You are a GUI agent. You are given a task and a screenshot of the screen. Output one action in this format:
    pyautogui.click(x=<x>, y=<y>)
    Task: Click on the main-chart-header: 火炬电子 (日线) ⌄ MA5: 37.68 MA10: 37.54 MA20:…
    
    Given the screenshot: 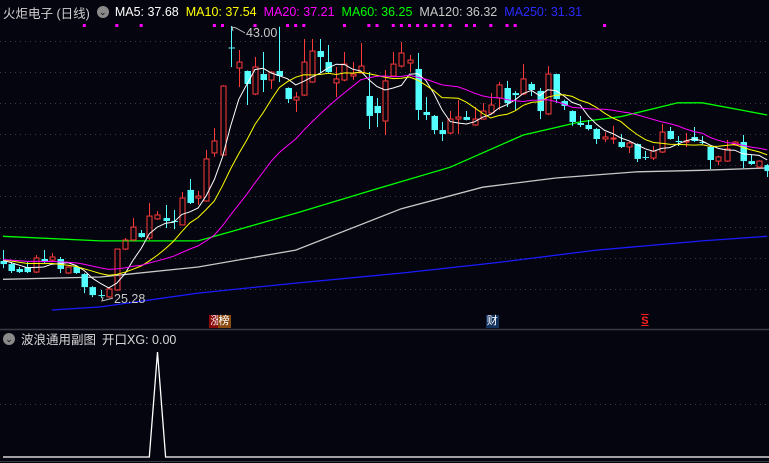 What is the action you would take?
    pyautogui.click(x=294, y=12)
    